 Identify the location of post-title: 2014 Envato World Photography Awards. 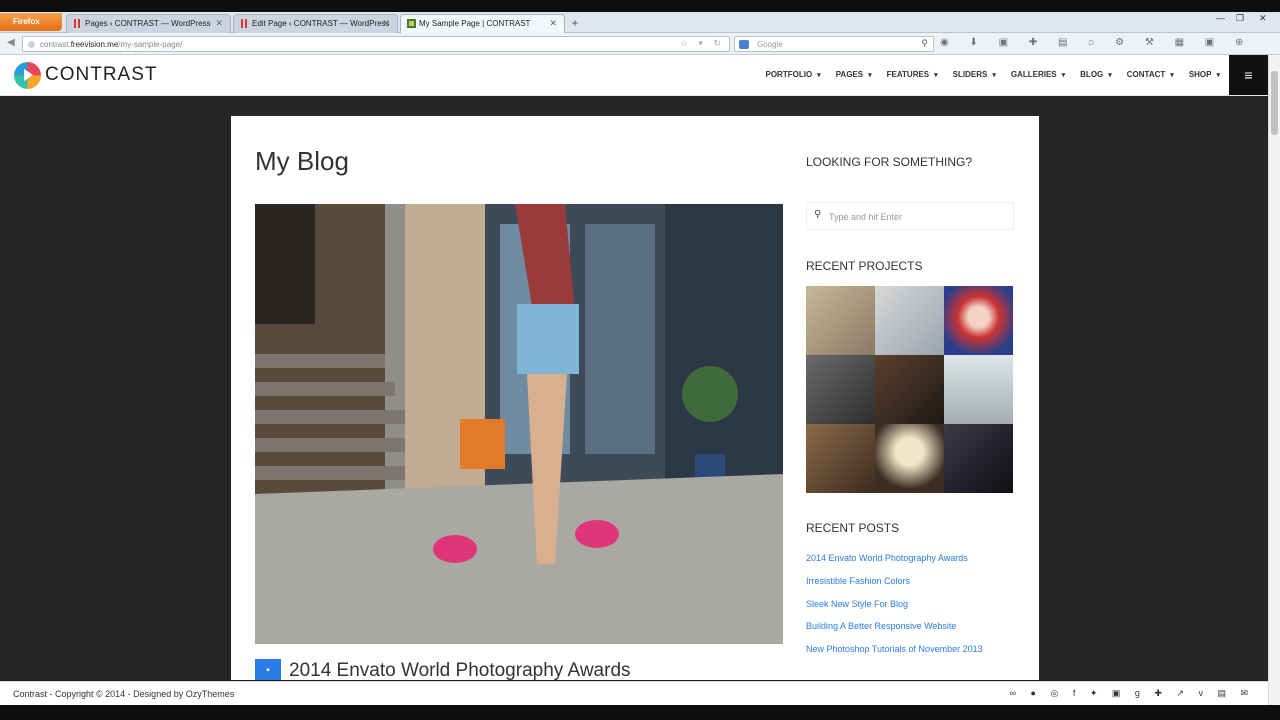
(460, 670).